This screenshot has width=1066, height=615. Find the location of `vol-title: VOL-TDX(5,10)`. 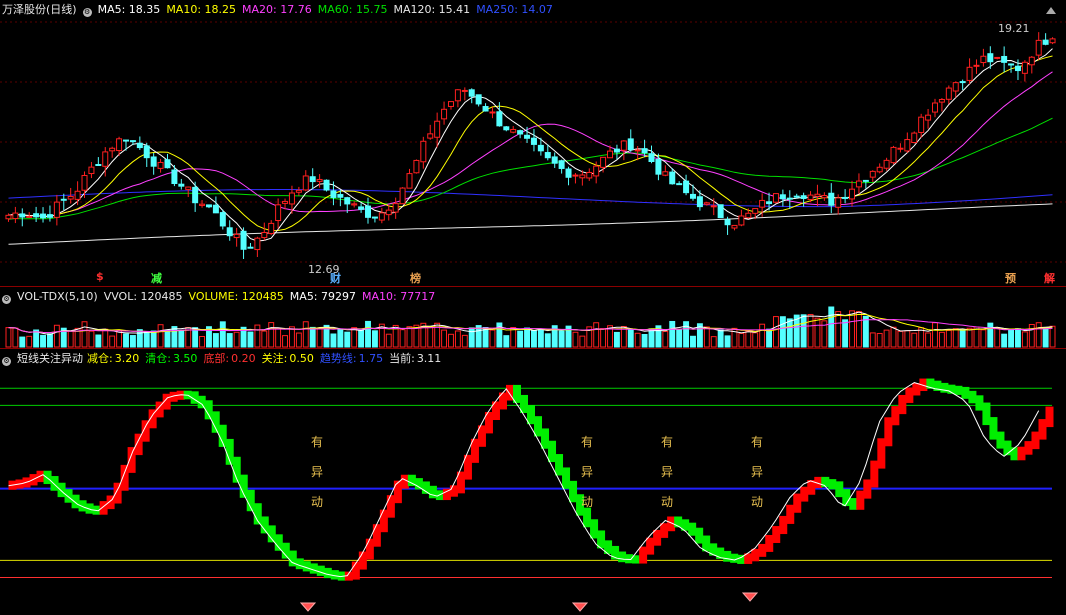

vol-title: VOL-TDX(5,10) is located at coordinates (57, 296).